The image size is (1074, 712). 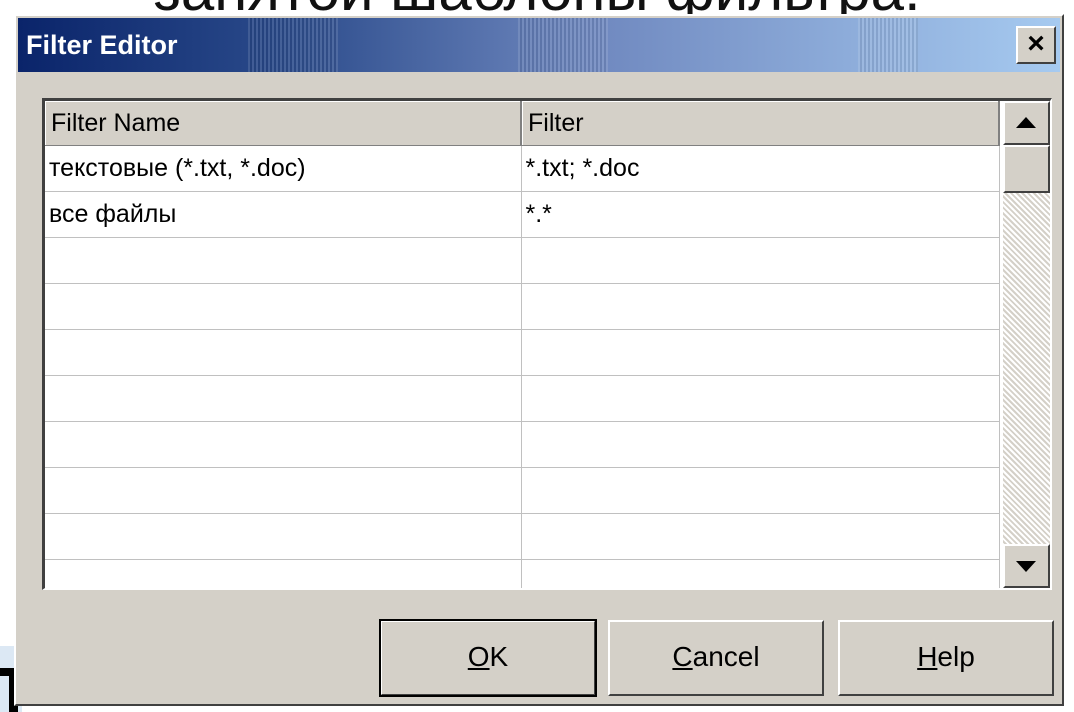 I want to click on arrow-down-icon, so click(x=1026, y=566).